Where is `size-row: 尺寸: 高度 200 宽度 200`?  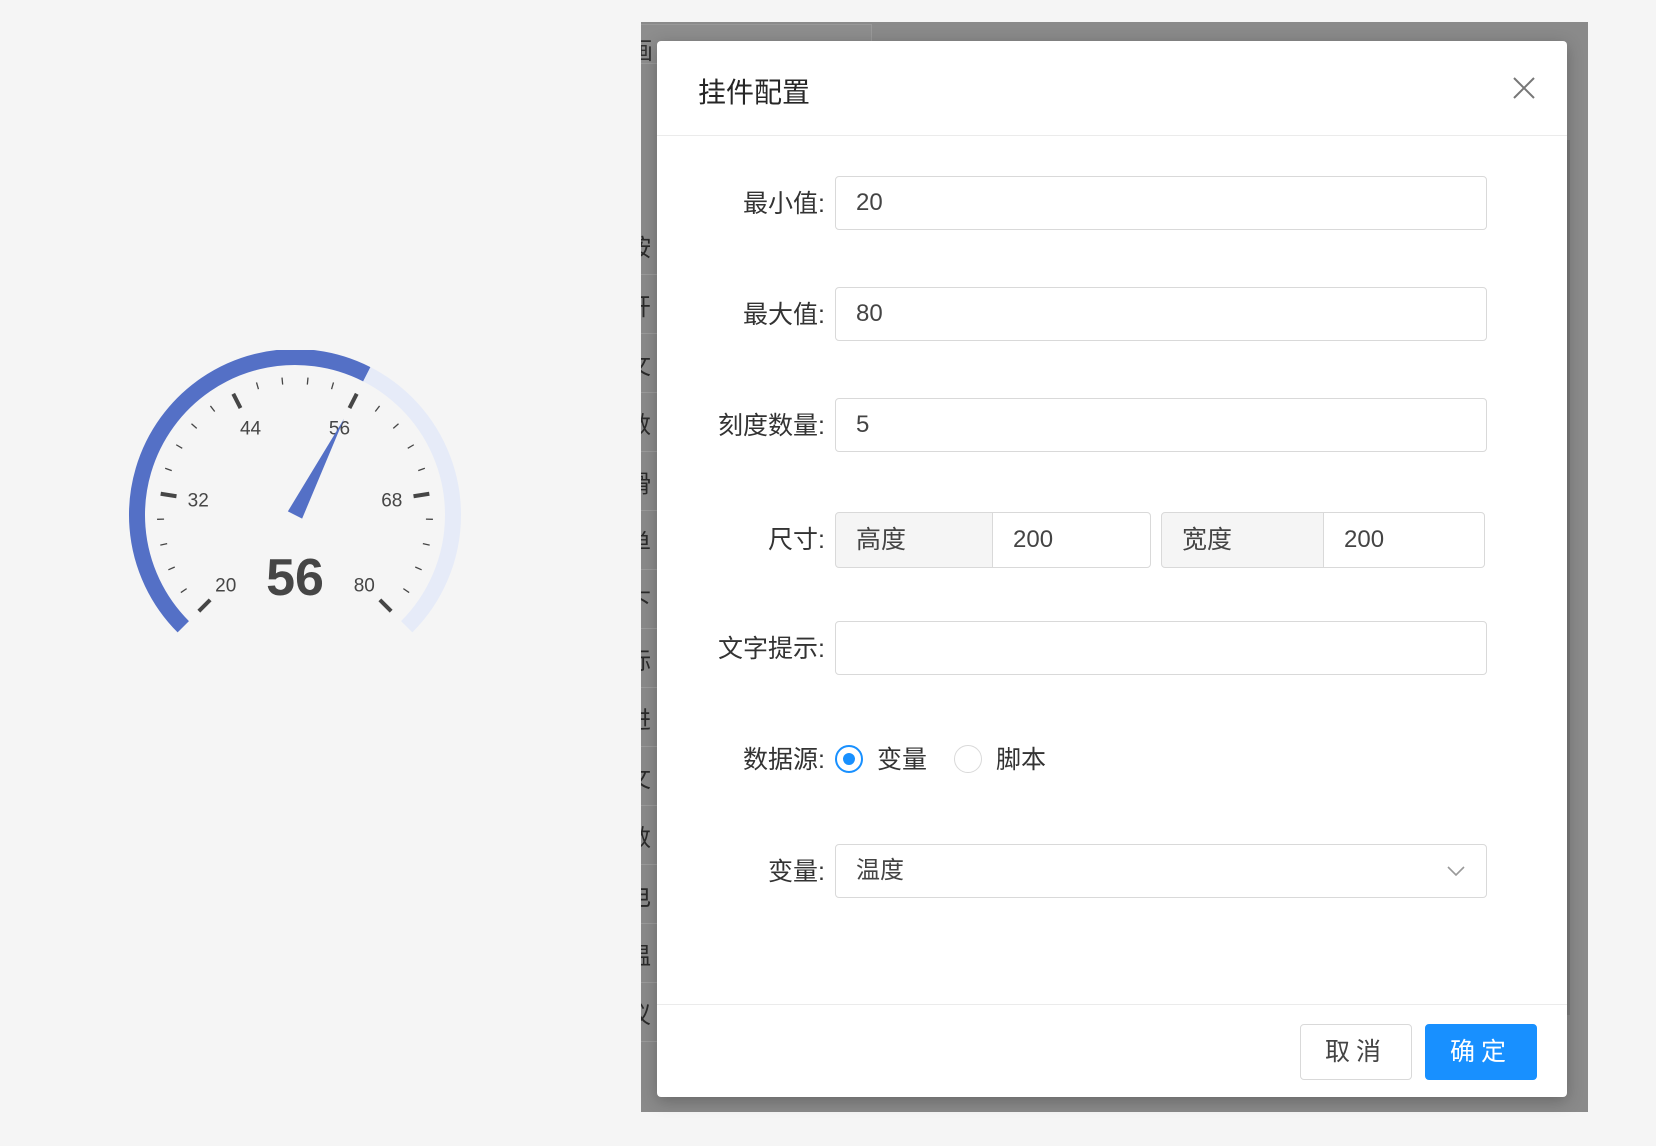 size-row: 尺寸: 高度 200 宽度 200 is located at coordinates (1112, 540).